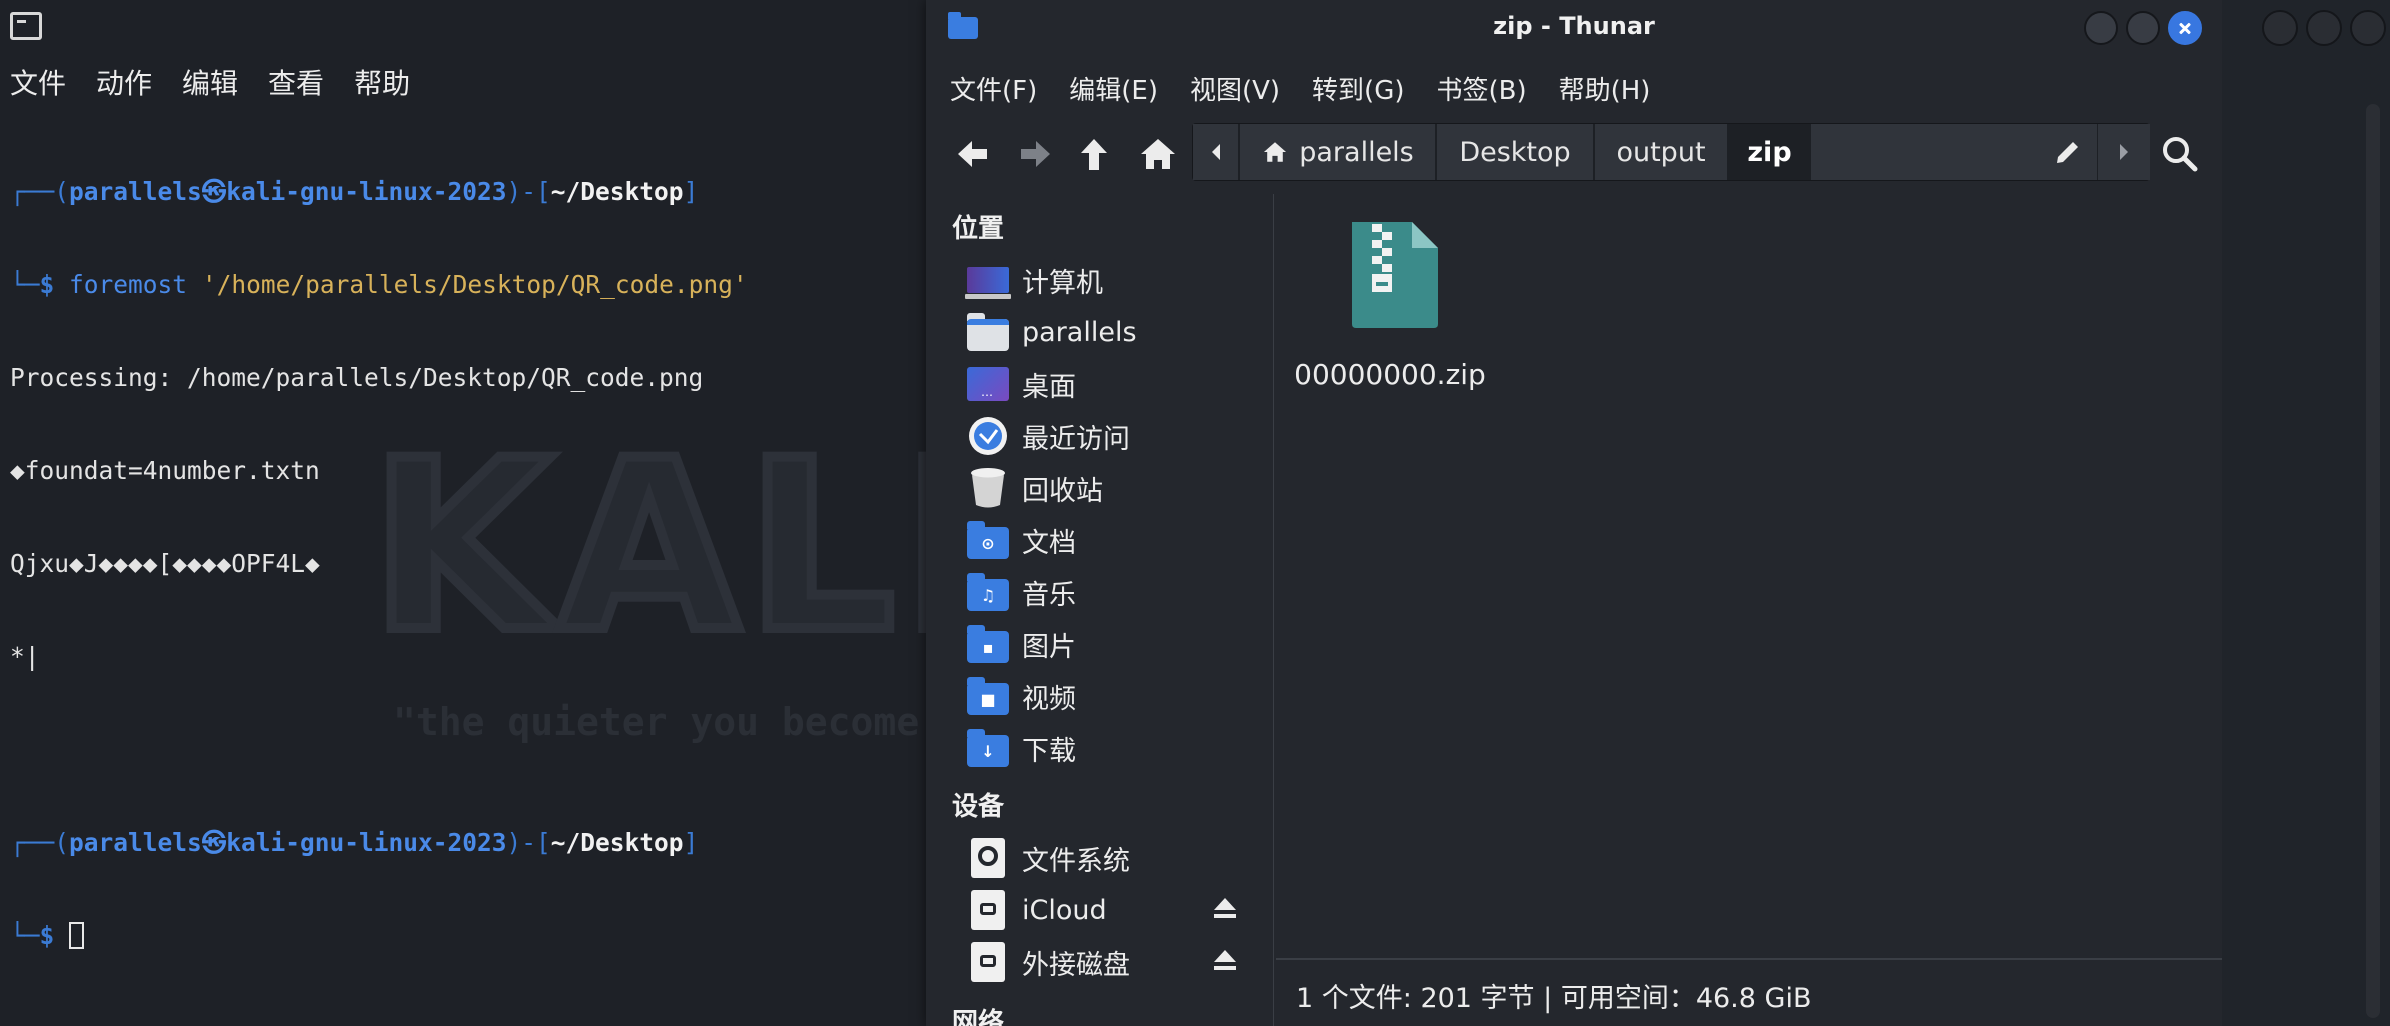 The height and width of the screenshot is (1026, 2390). What do you see at coordinates (972, 154) in the screenshot?
I see `back-button` at bounding box center [972, 154].